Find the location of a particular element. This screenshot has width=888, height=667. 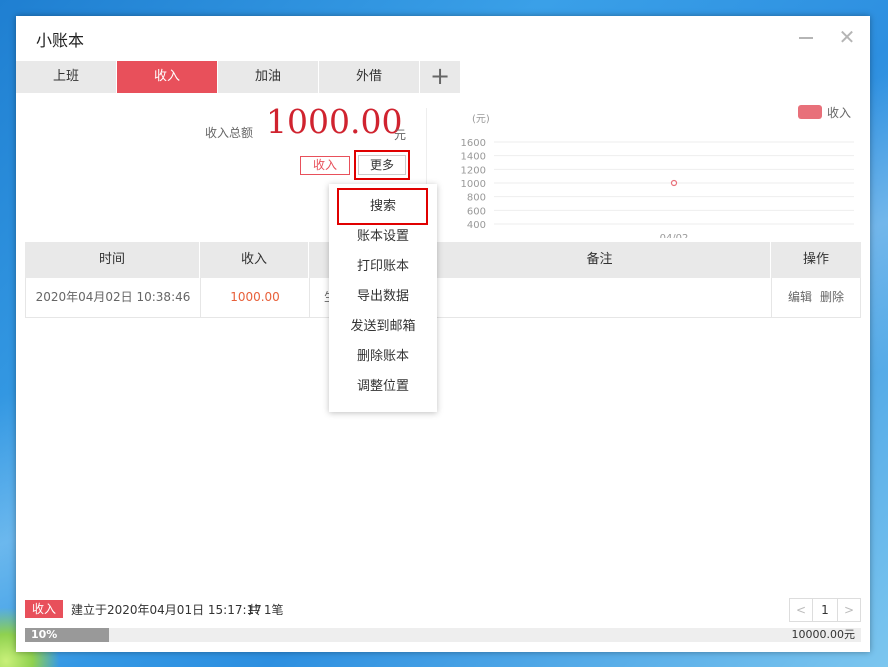

col-note: 备注 is located at coordinates (600, 260).